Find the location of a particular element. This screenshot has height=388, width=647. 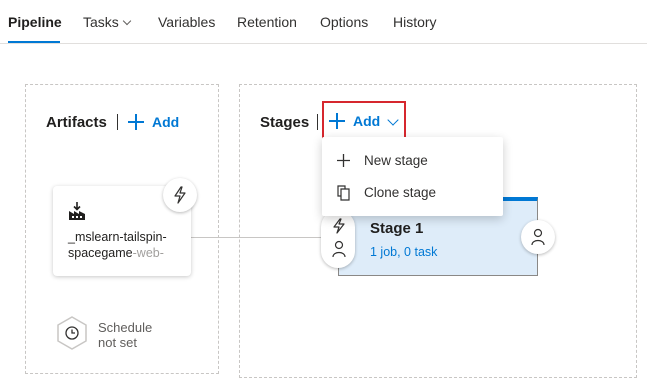

menu-item-clone-stage: Clone stage is located at coordinates (412, 193).